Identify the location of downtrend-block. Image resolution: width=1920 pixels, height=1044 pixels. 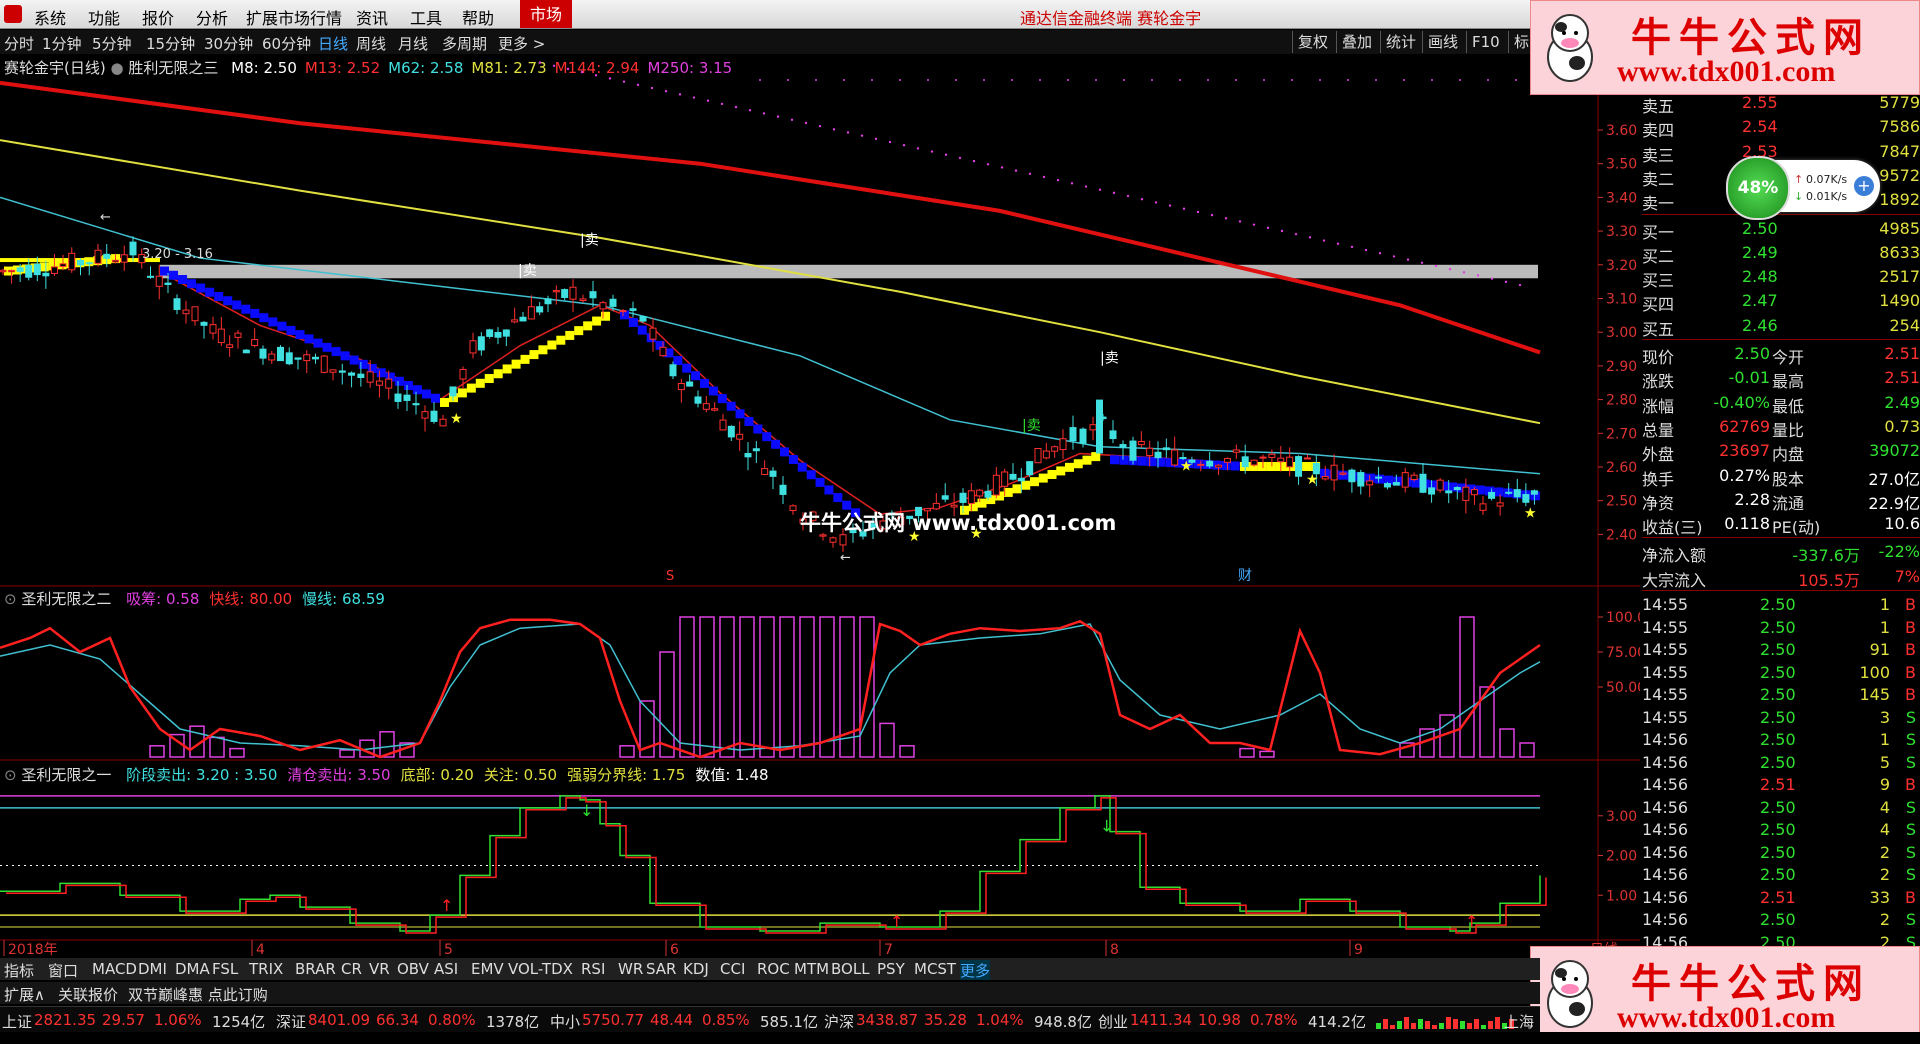
(740, 414).